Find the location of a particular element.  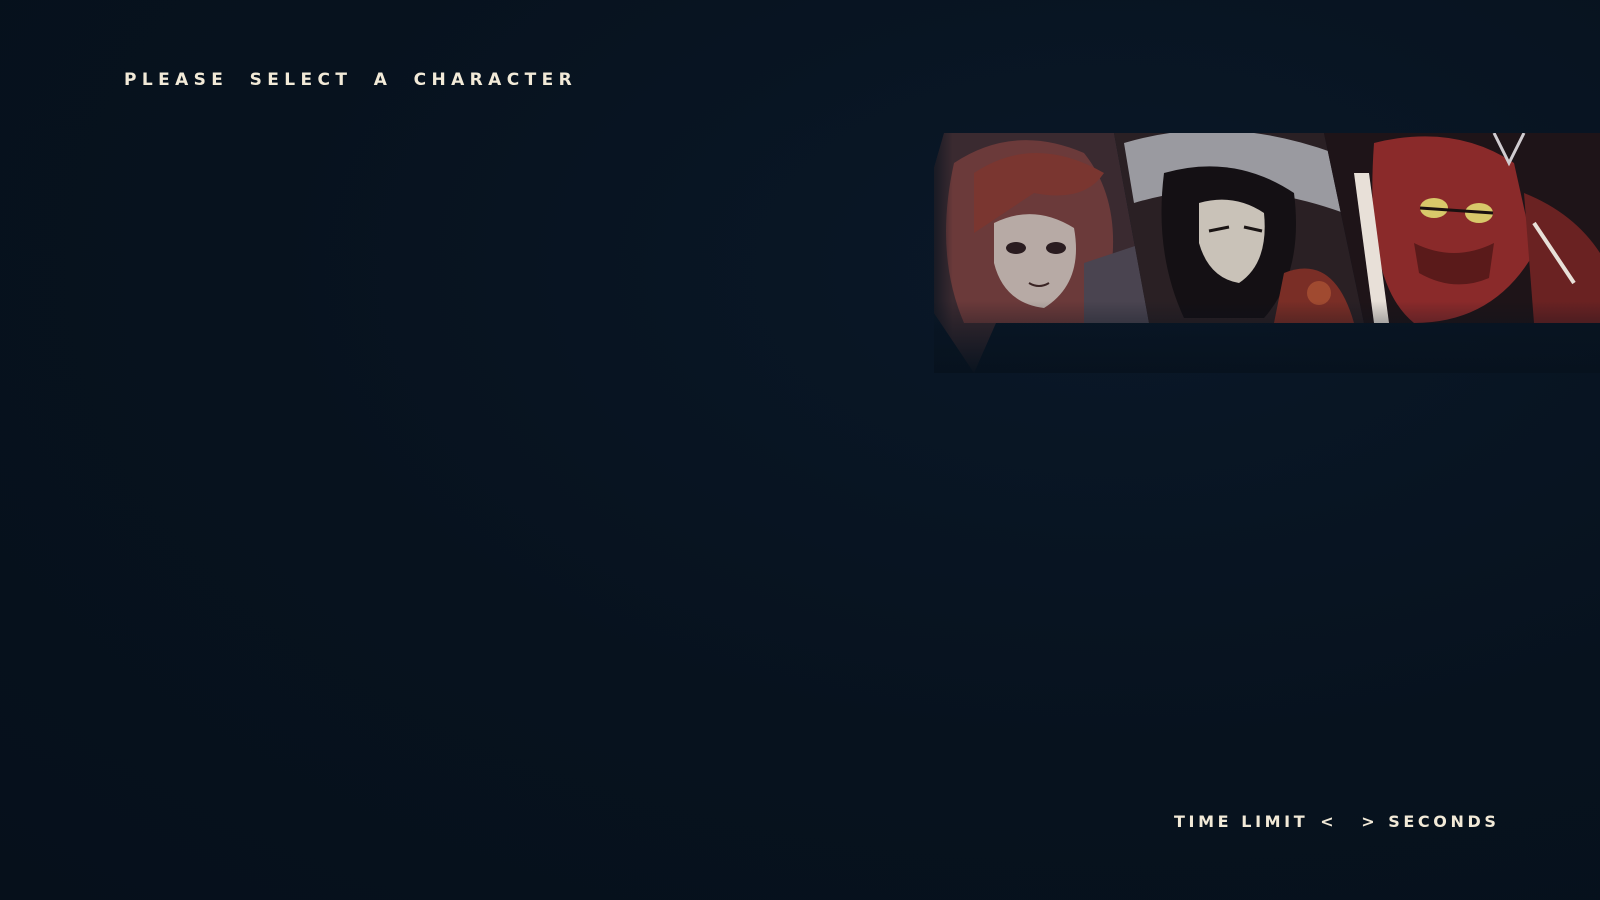

screen-heading: PLEASE SELECT A CHARACTER is located at coordinates (351, 80).